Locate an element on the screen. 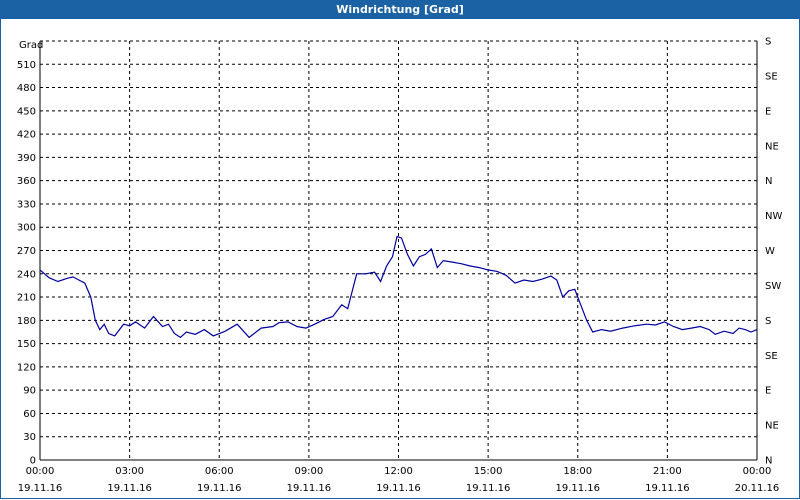 Image resolution: width=800 pixels, height=500 pixels. chart-title: Windrichtung [Grad] is located at coordinates (400, 9).